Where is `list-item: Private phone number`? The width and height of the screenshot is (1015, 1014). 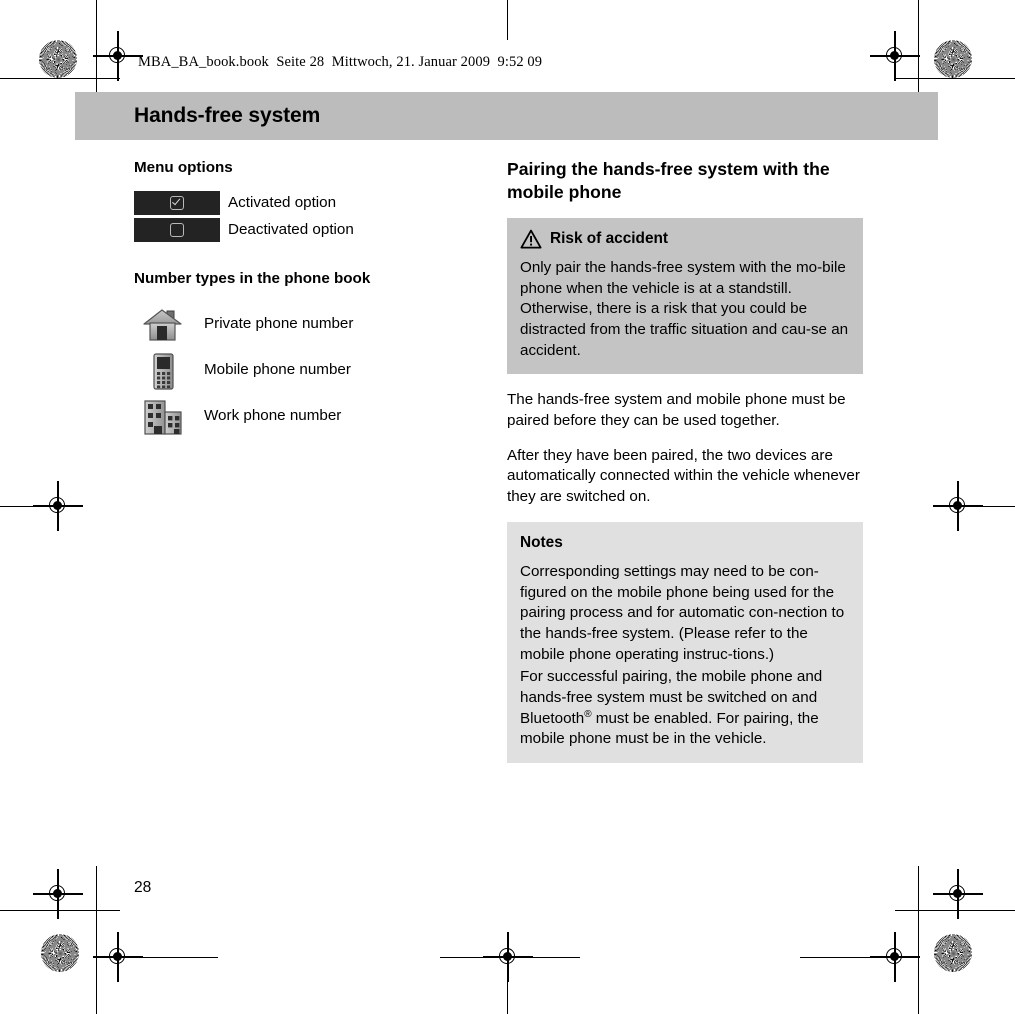 list-item: Private phone number is located at coordinates (299, 325).